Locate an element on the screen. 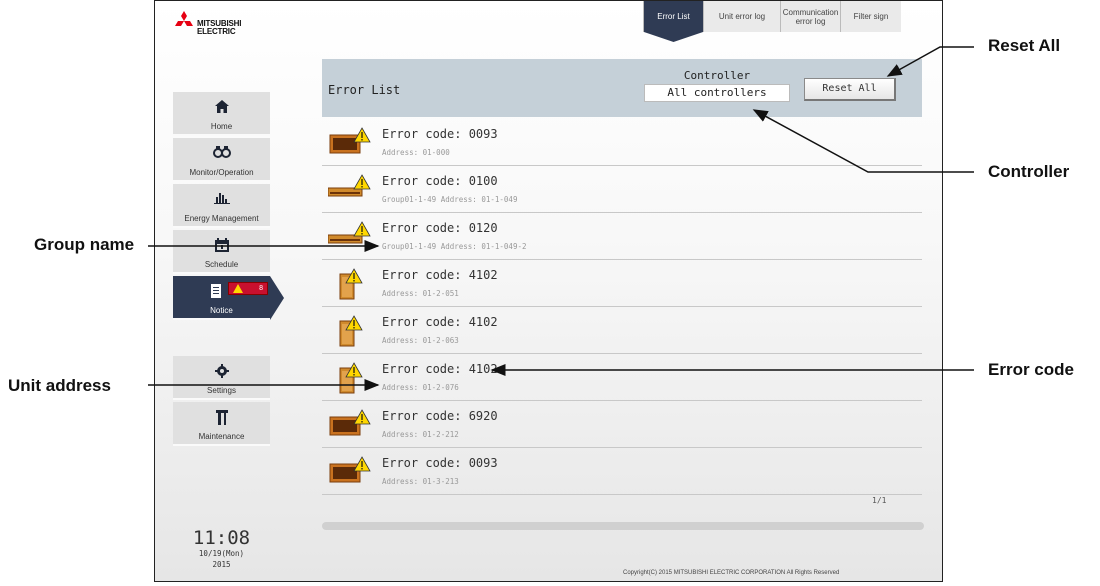 This screenshot has width=1100, height=586. horizontal-scrollbar is located at coordinates (623, 526).